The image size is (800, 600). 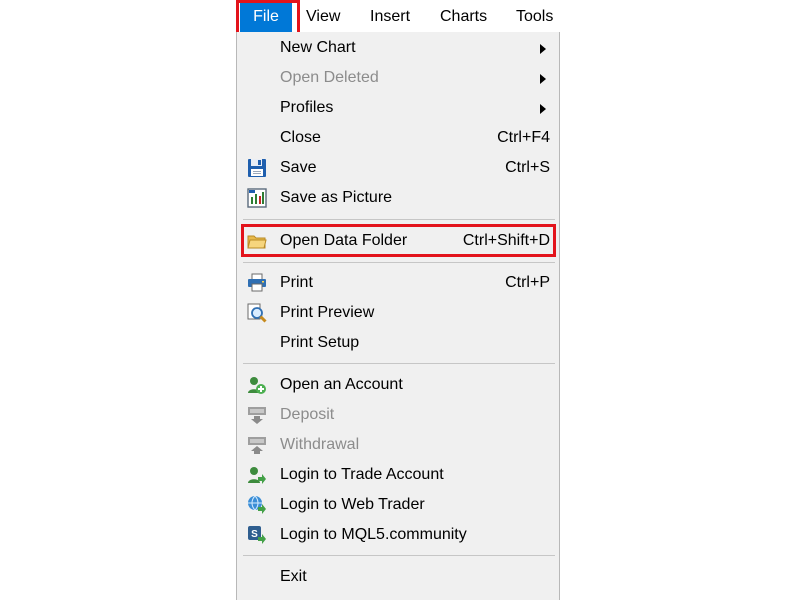 I want to click on menu-item-login-trade-account: Login to Trade Account, so click(x=398, y=475).